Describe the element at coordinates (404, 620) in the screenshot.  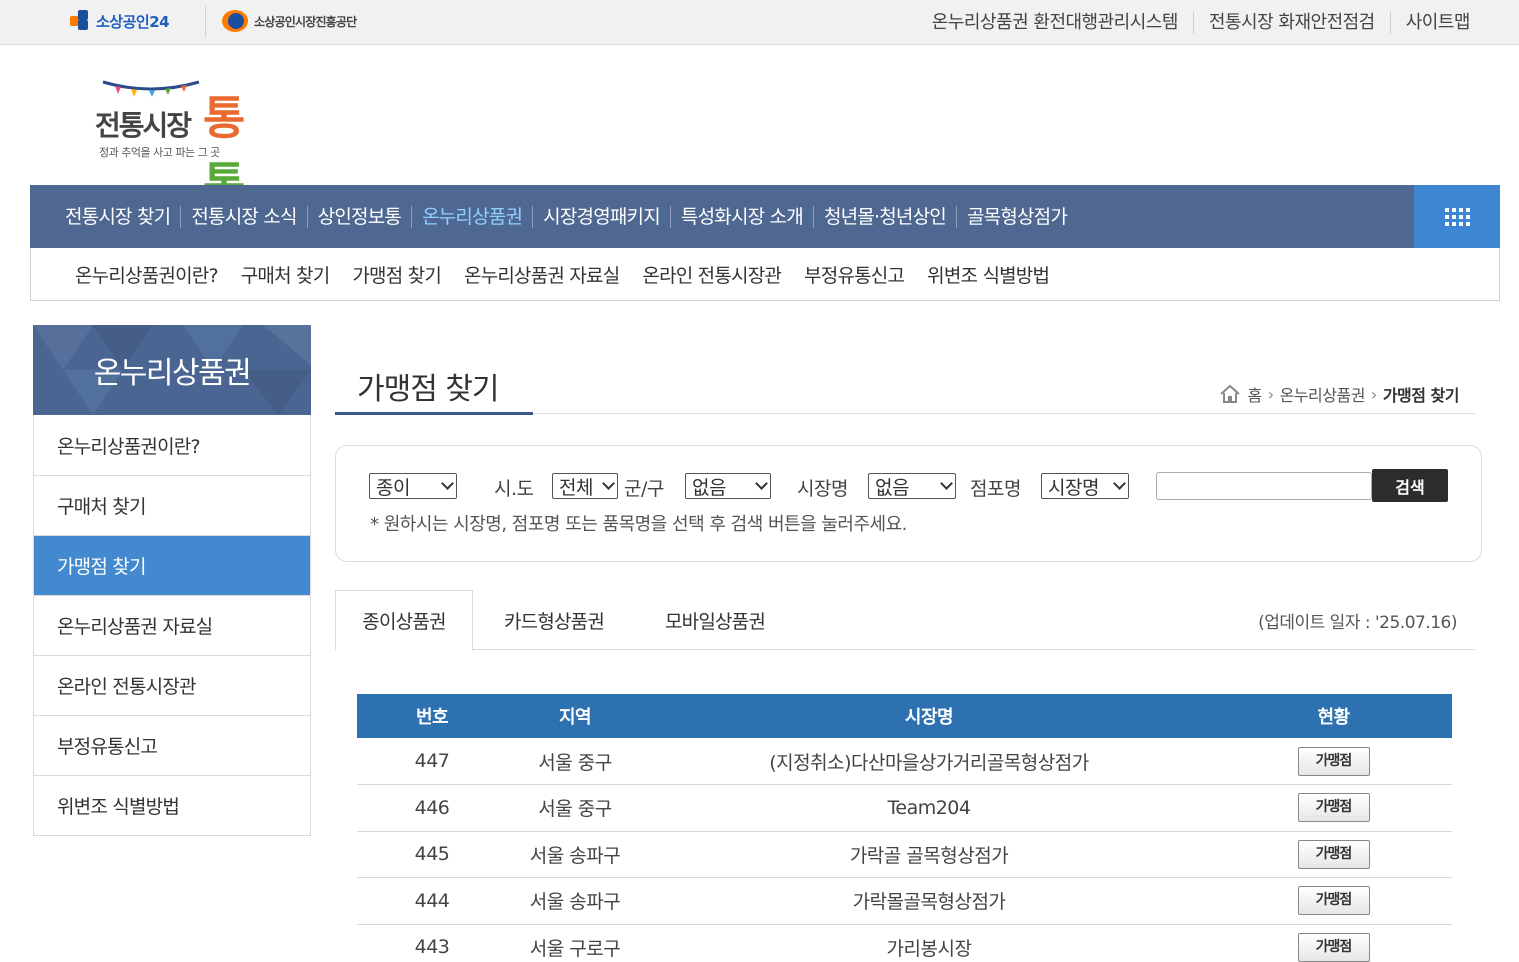
I see `tab-paper-voucher: 종이상품권` at that location.